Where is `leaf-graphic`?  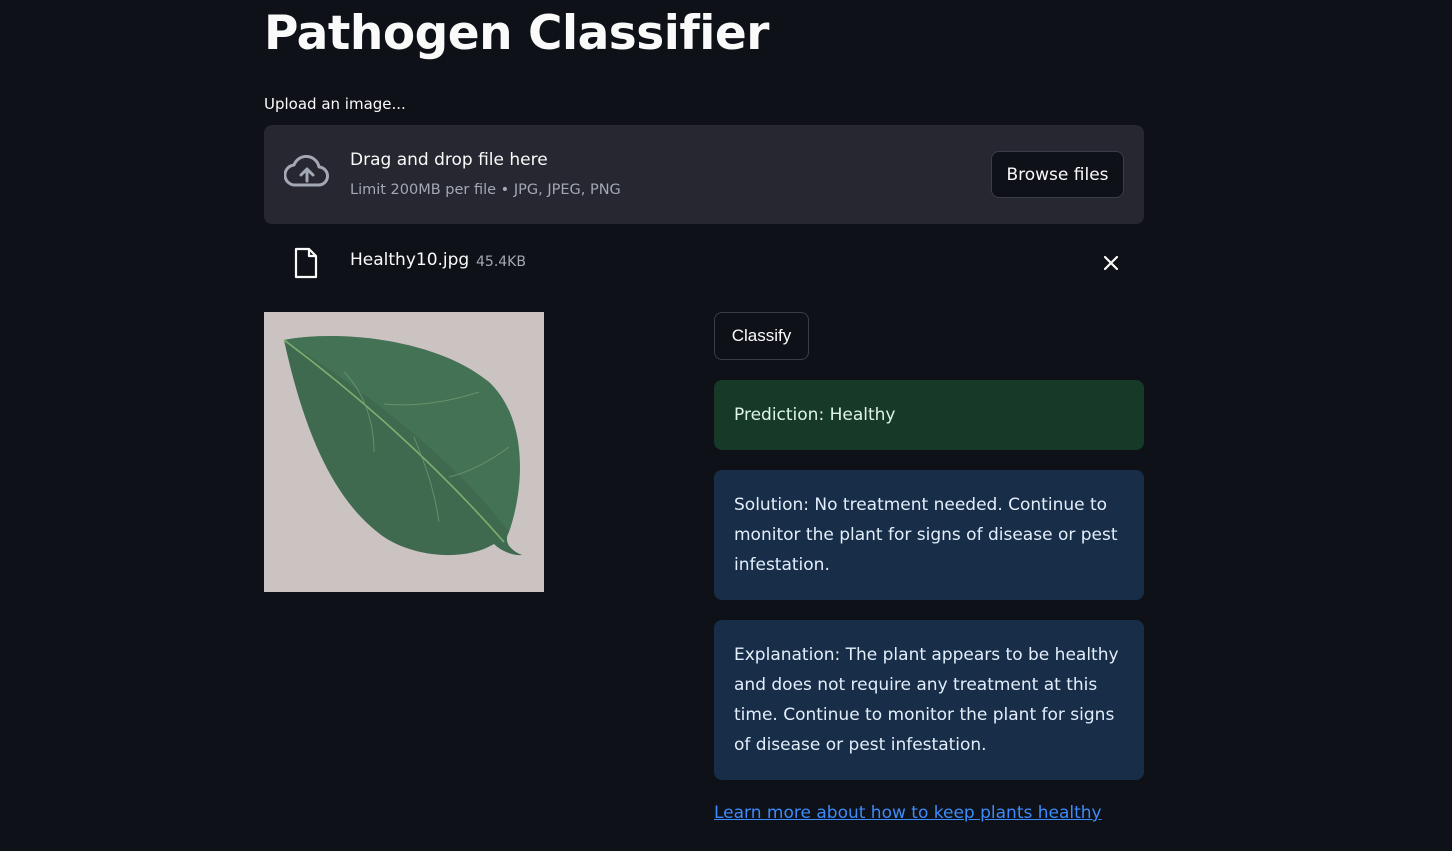 leaf-graphic is located at coordinates (404, 452).